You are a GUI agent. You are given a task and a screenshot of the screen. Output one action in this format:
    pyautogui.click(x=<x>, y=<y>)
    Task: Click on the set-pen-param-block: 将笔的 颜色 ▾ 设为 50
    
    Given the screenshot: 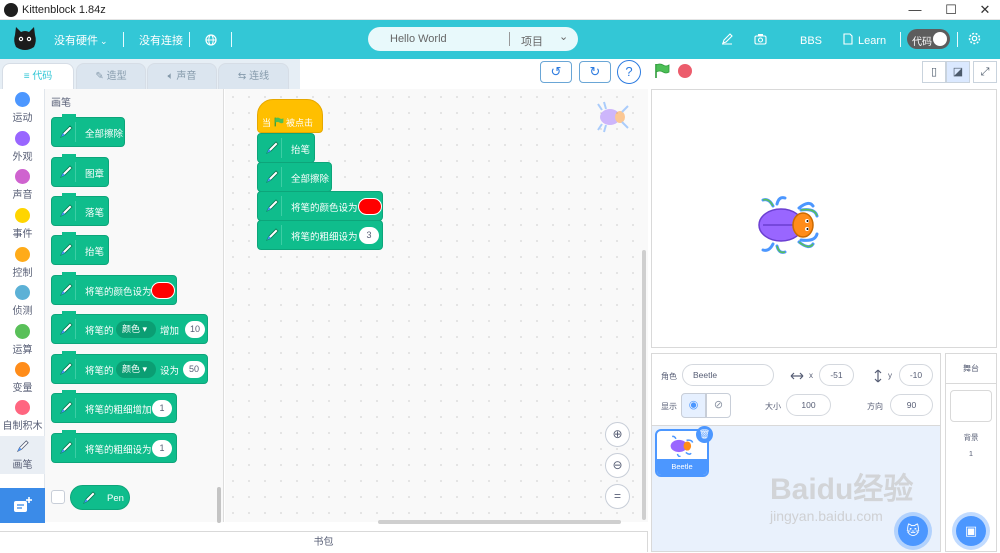 What is the action you would take?
    pyautogui.click(x=129, y=367)
    